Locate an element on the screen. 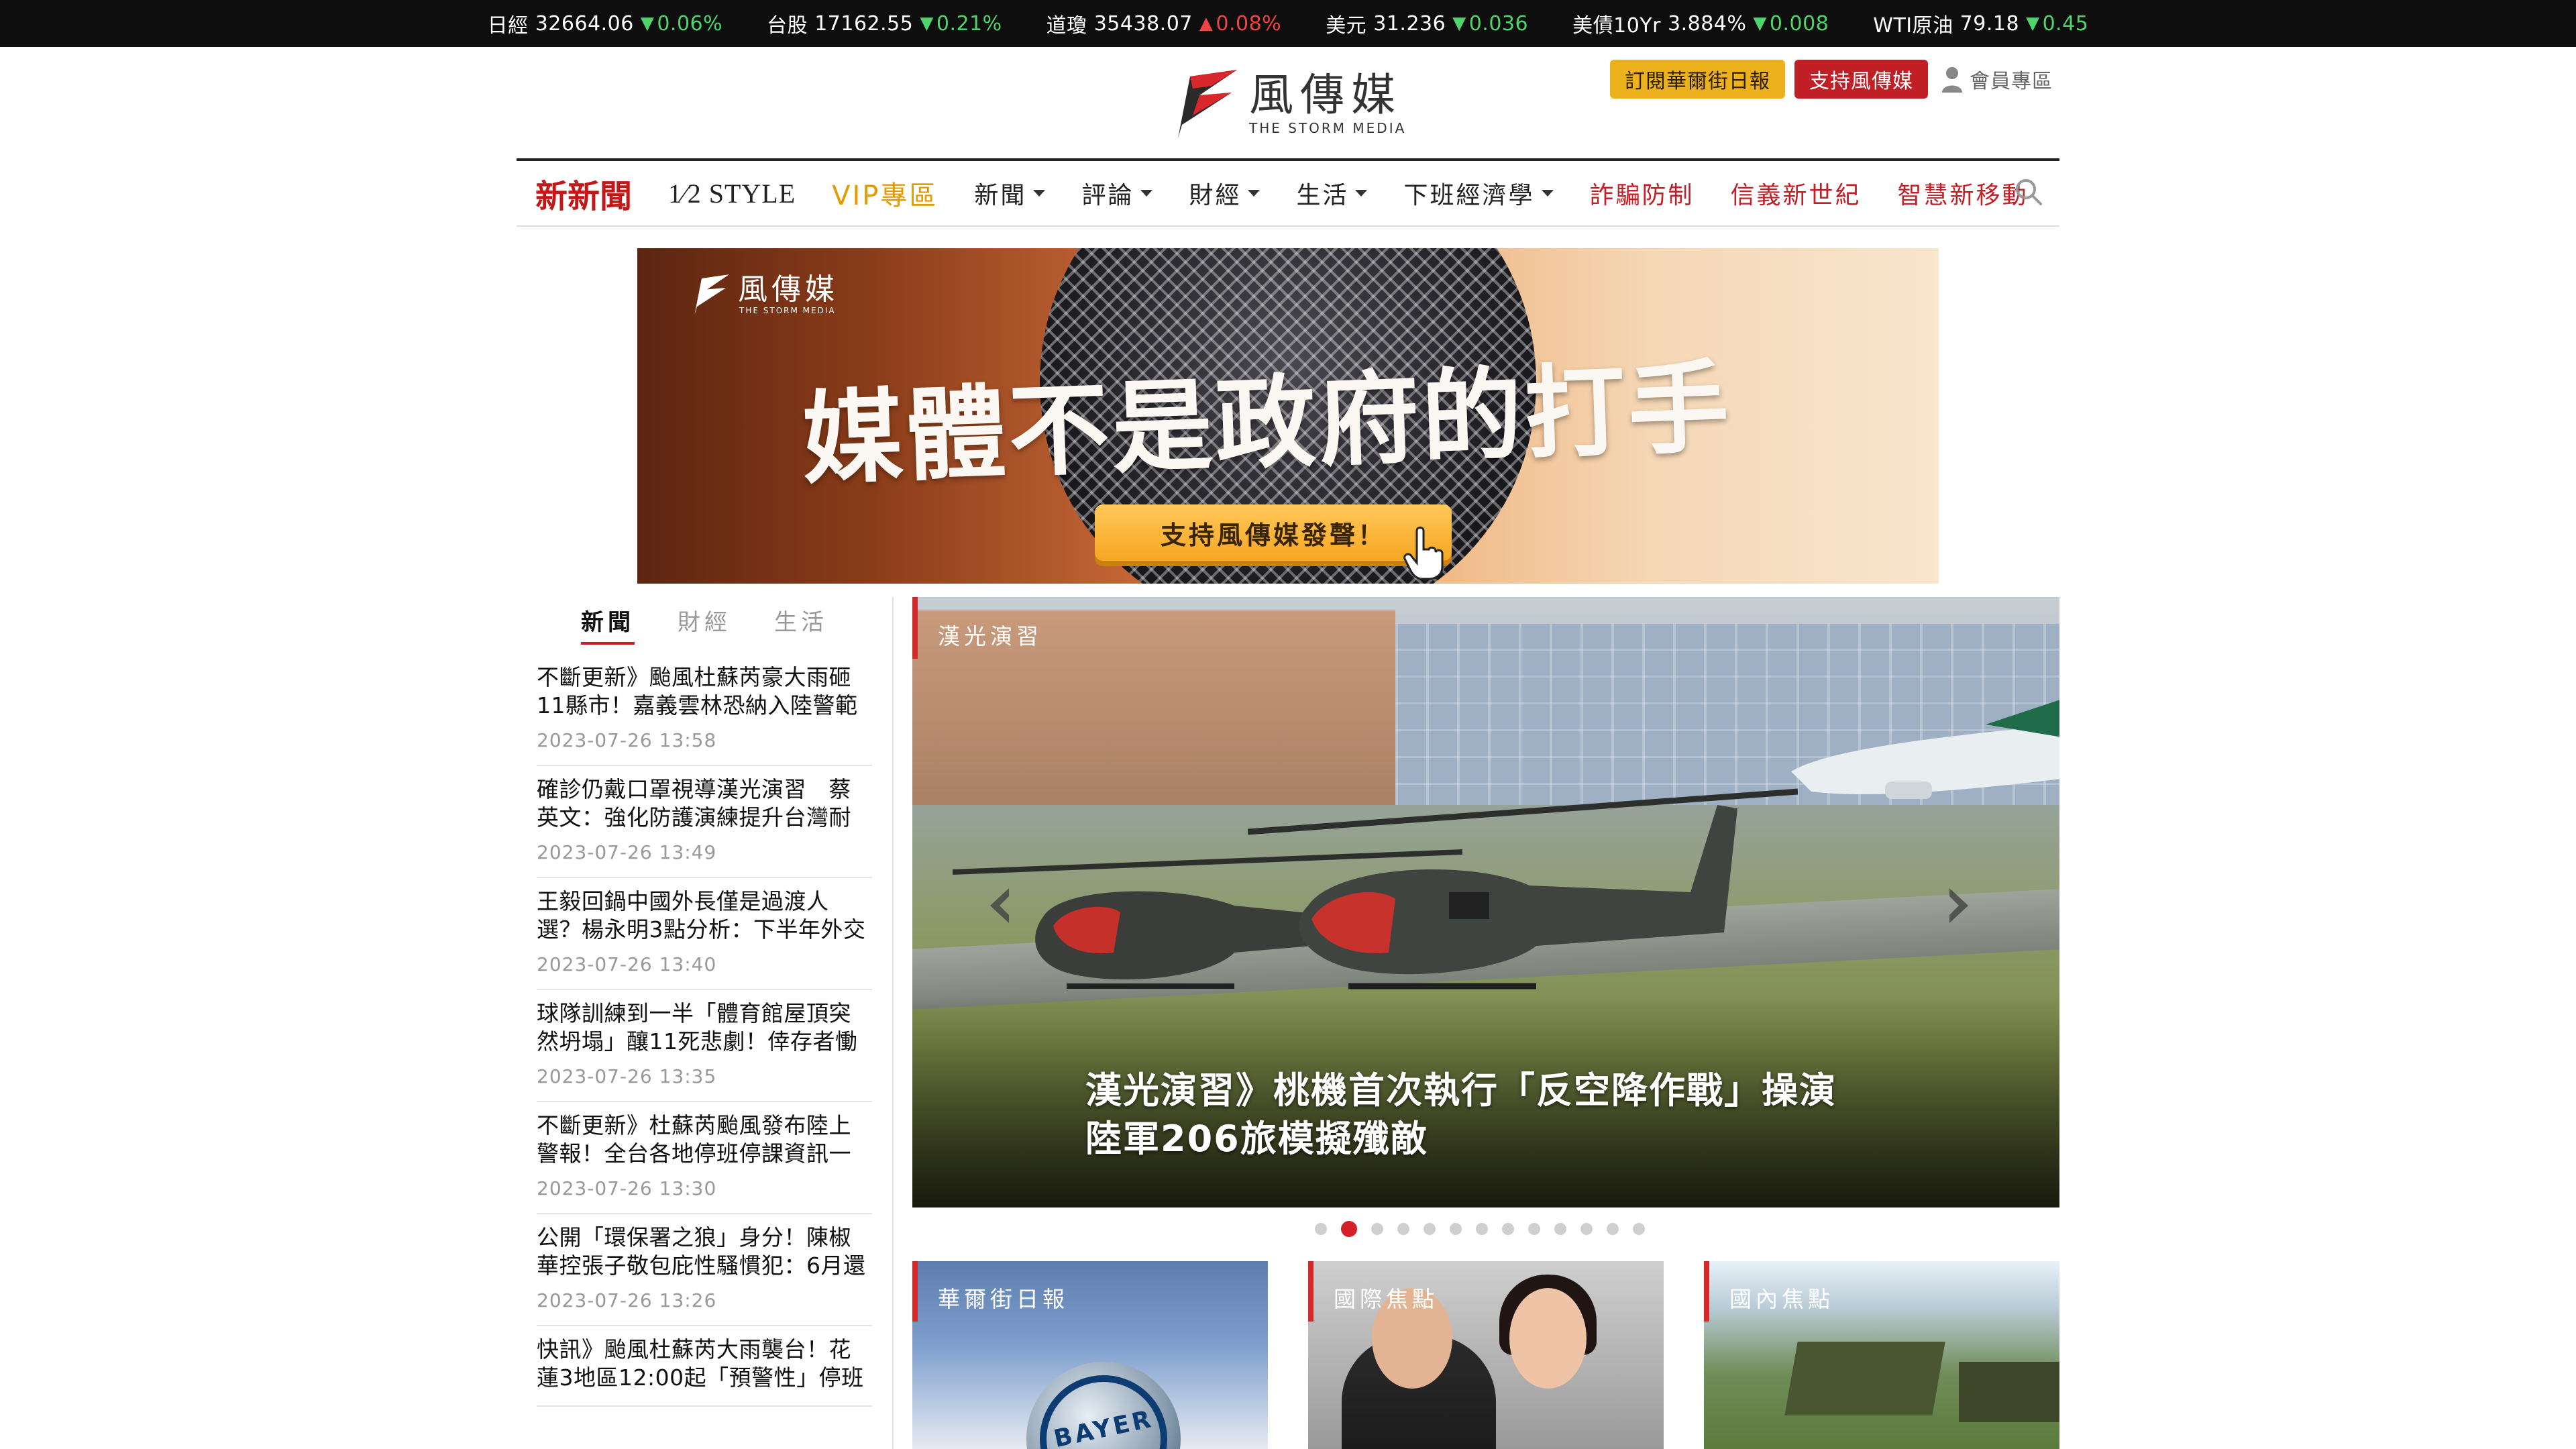 The height and width of the screenshot is (1449, 2576). ticker-value: 3.884% is located at coordinates (1707, 23).